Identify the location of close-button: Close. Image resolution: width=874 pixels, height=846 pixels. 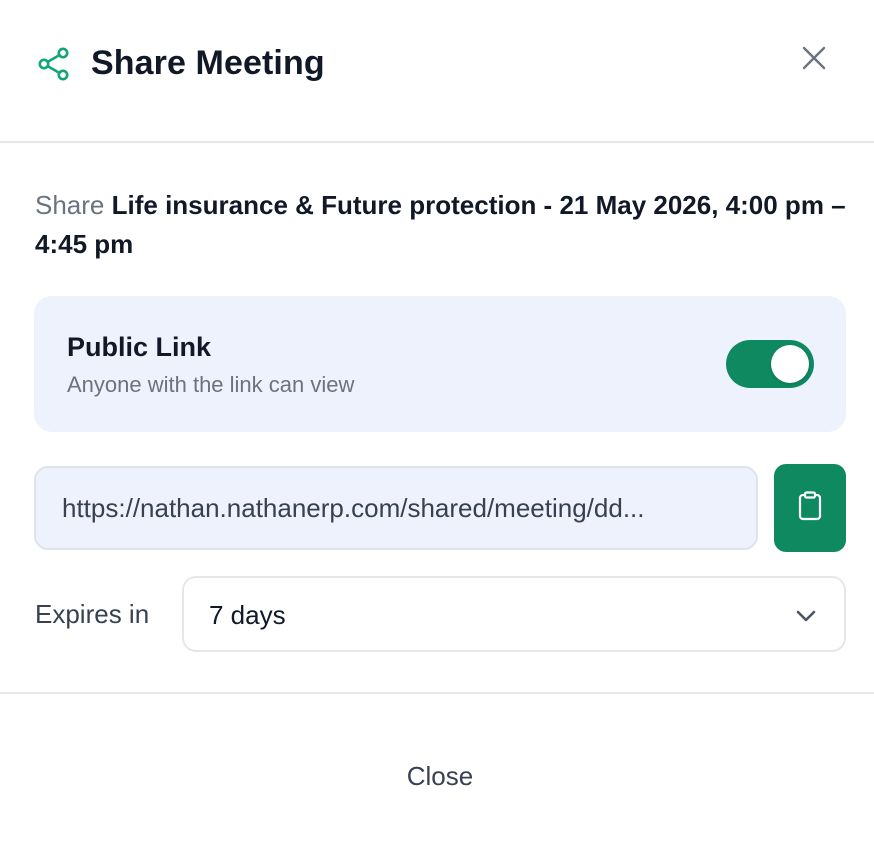
(440, 776).